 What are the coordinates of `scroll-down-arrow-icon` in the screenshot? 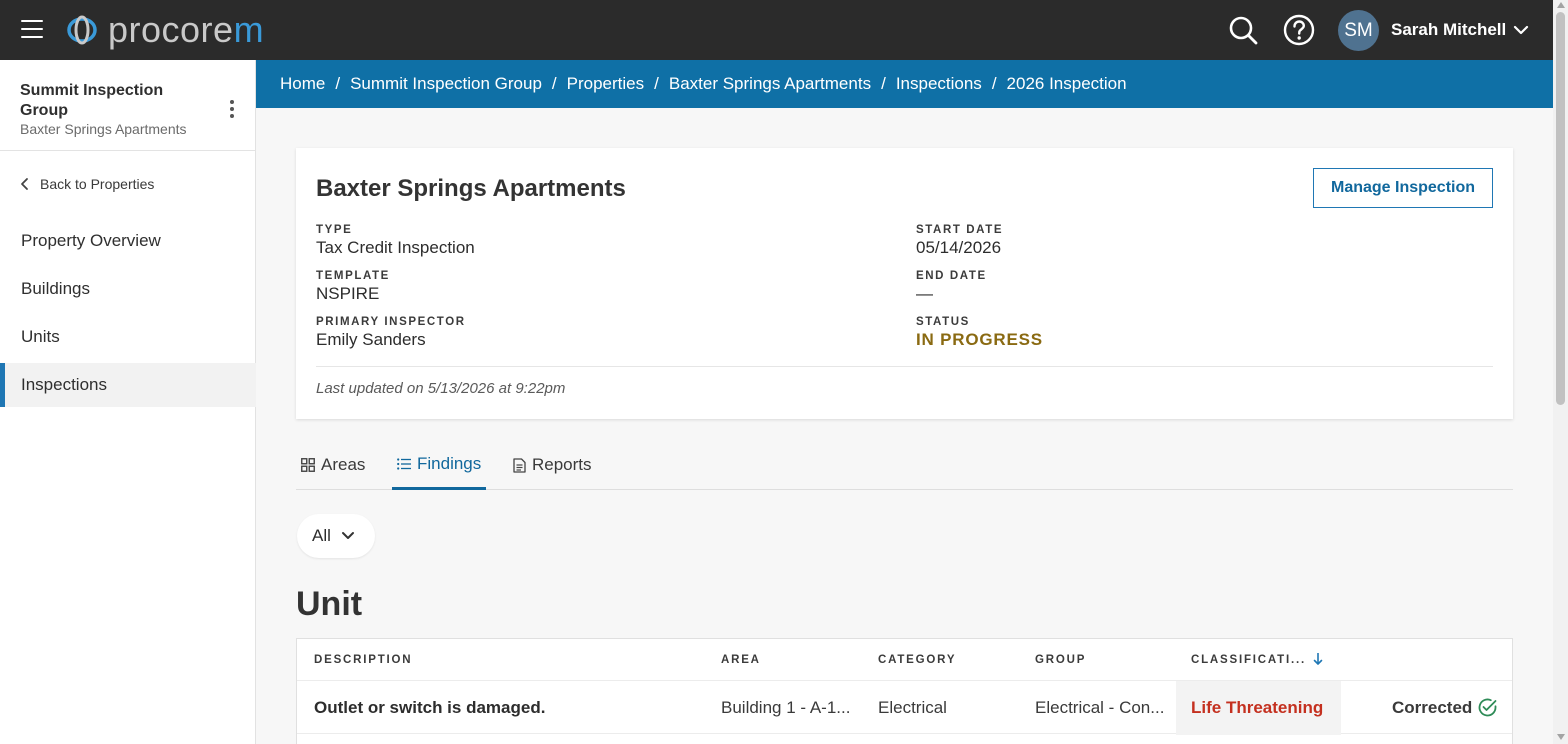 It's located at (1561, 737).